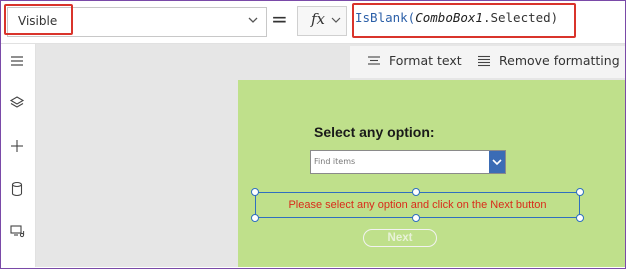 The image size is (626, 269). I want to click on layers-icon, so click(17, 103).